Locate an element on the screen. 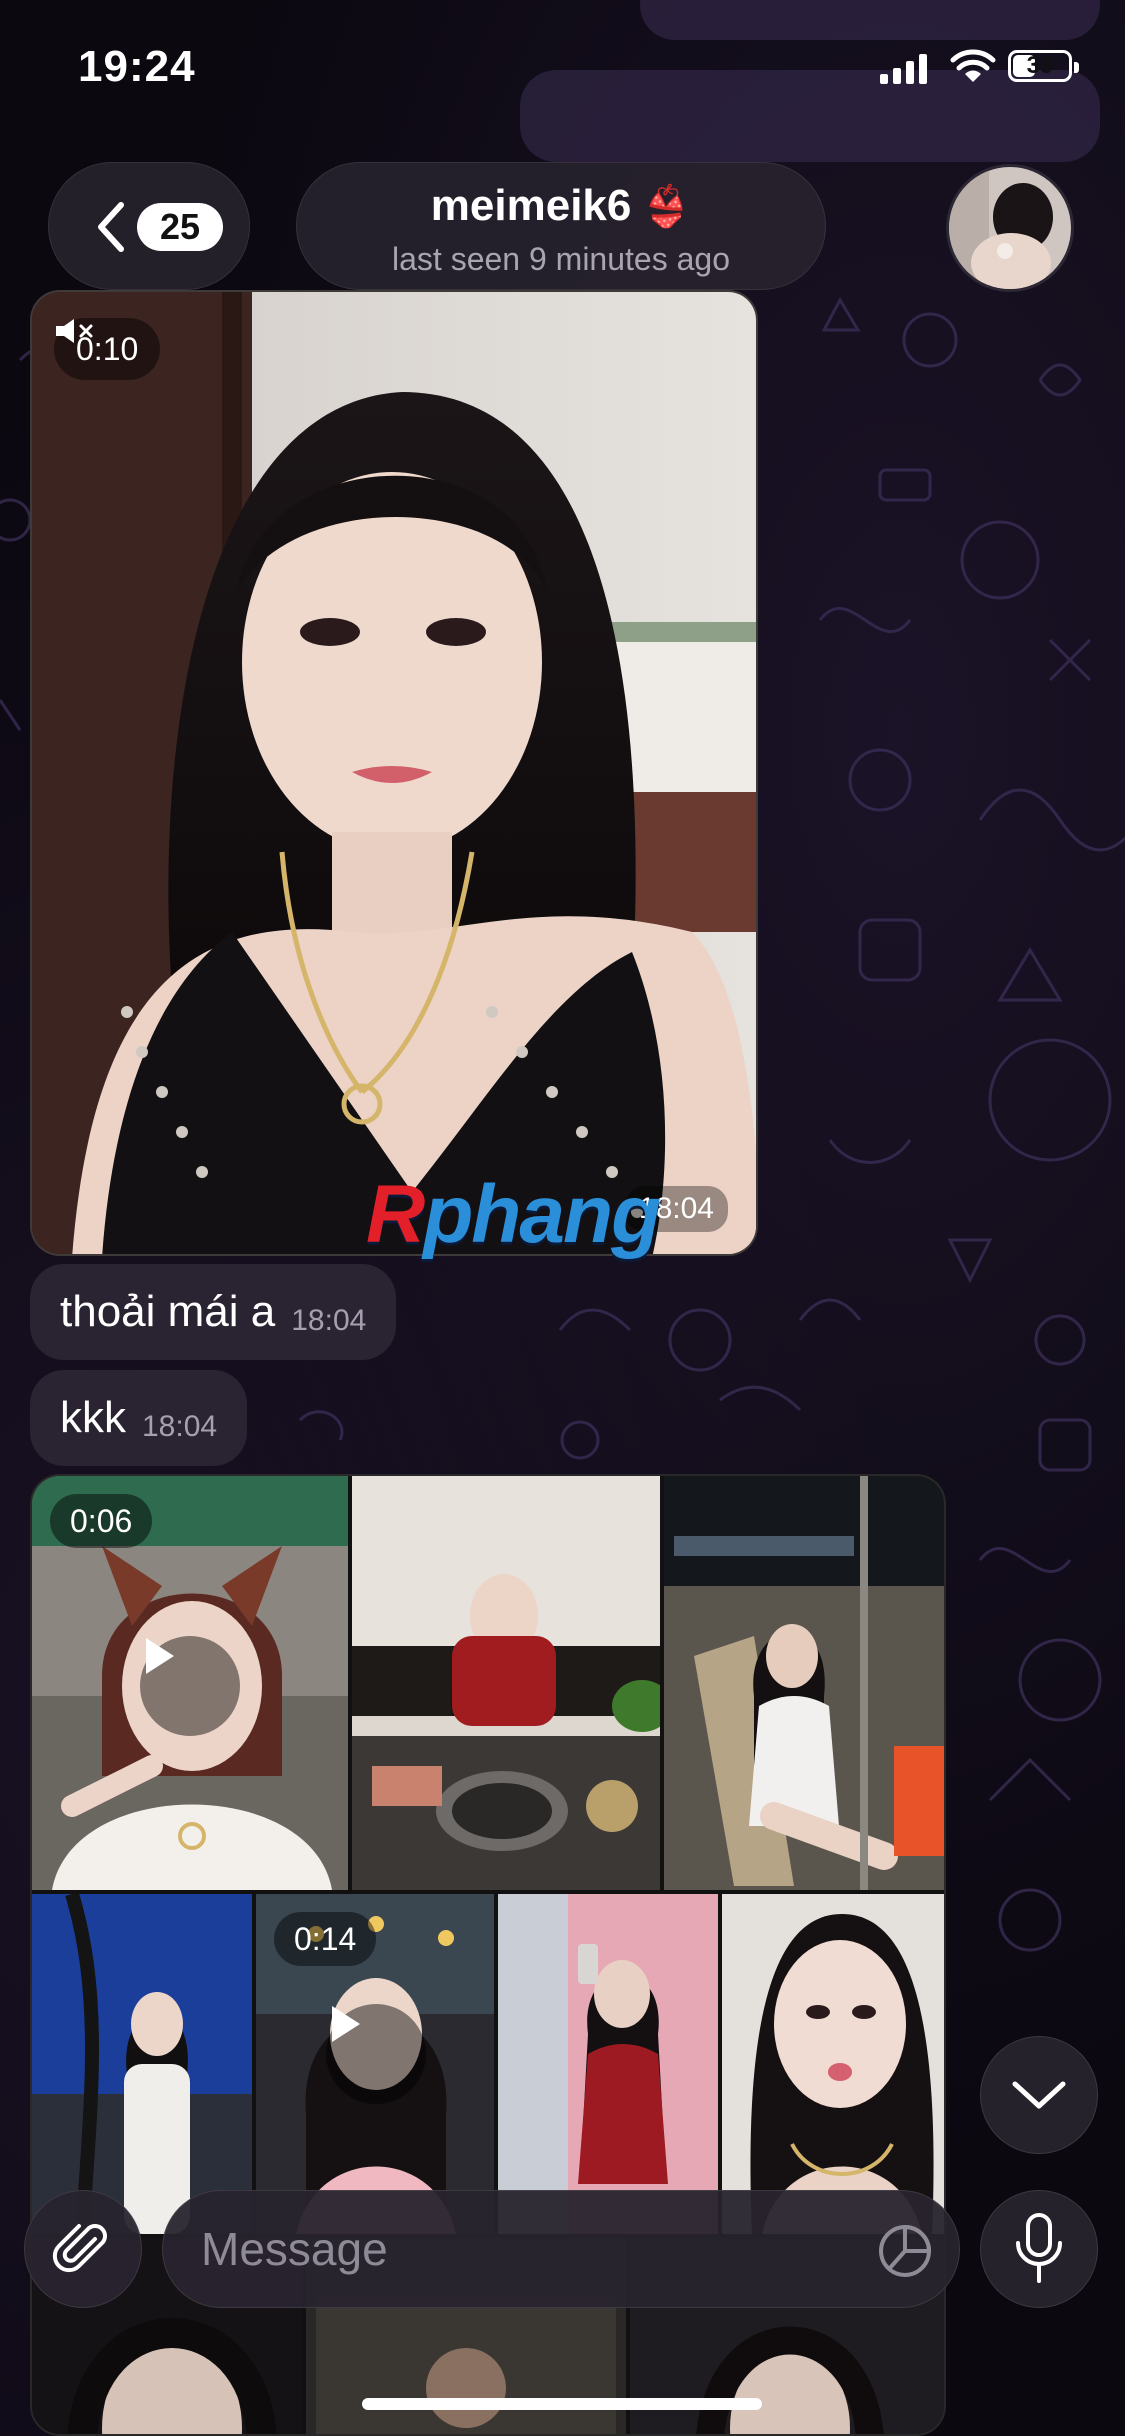 The image size is (1125, 2436). unread-count-badge: 25 is located at coordinates (180, 227).